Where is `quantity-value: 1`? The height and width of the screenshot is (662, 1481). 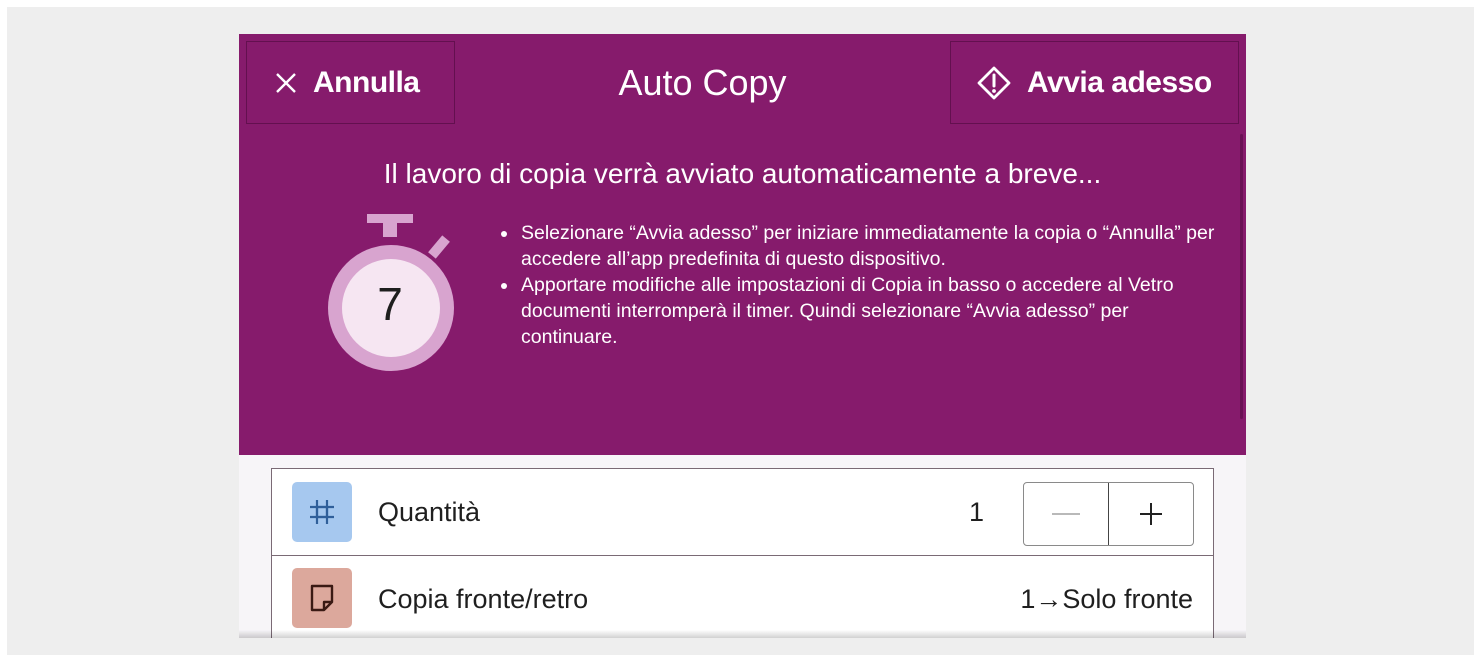
quantity-value: 1 is located at coordinates (977, 511).